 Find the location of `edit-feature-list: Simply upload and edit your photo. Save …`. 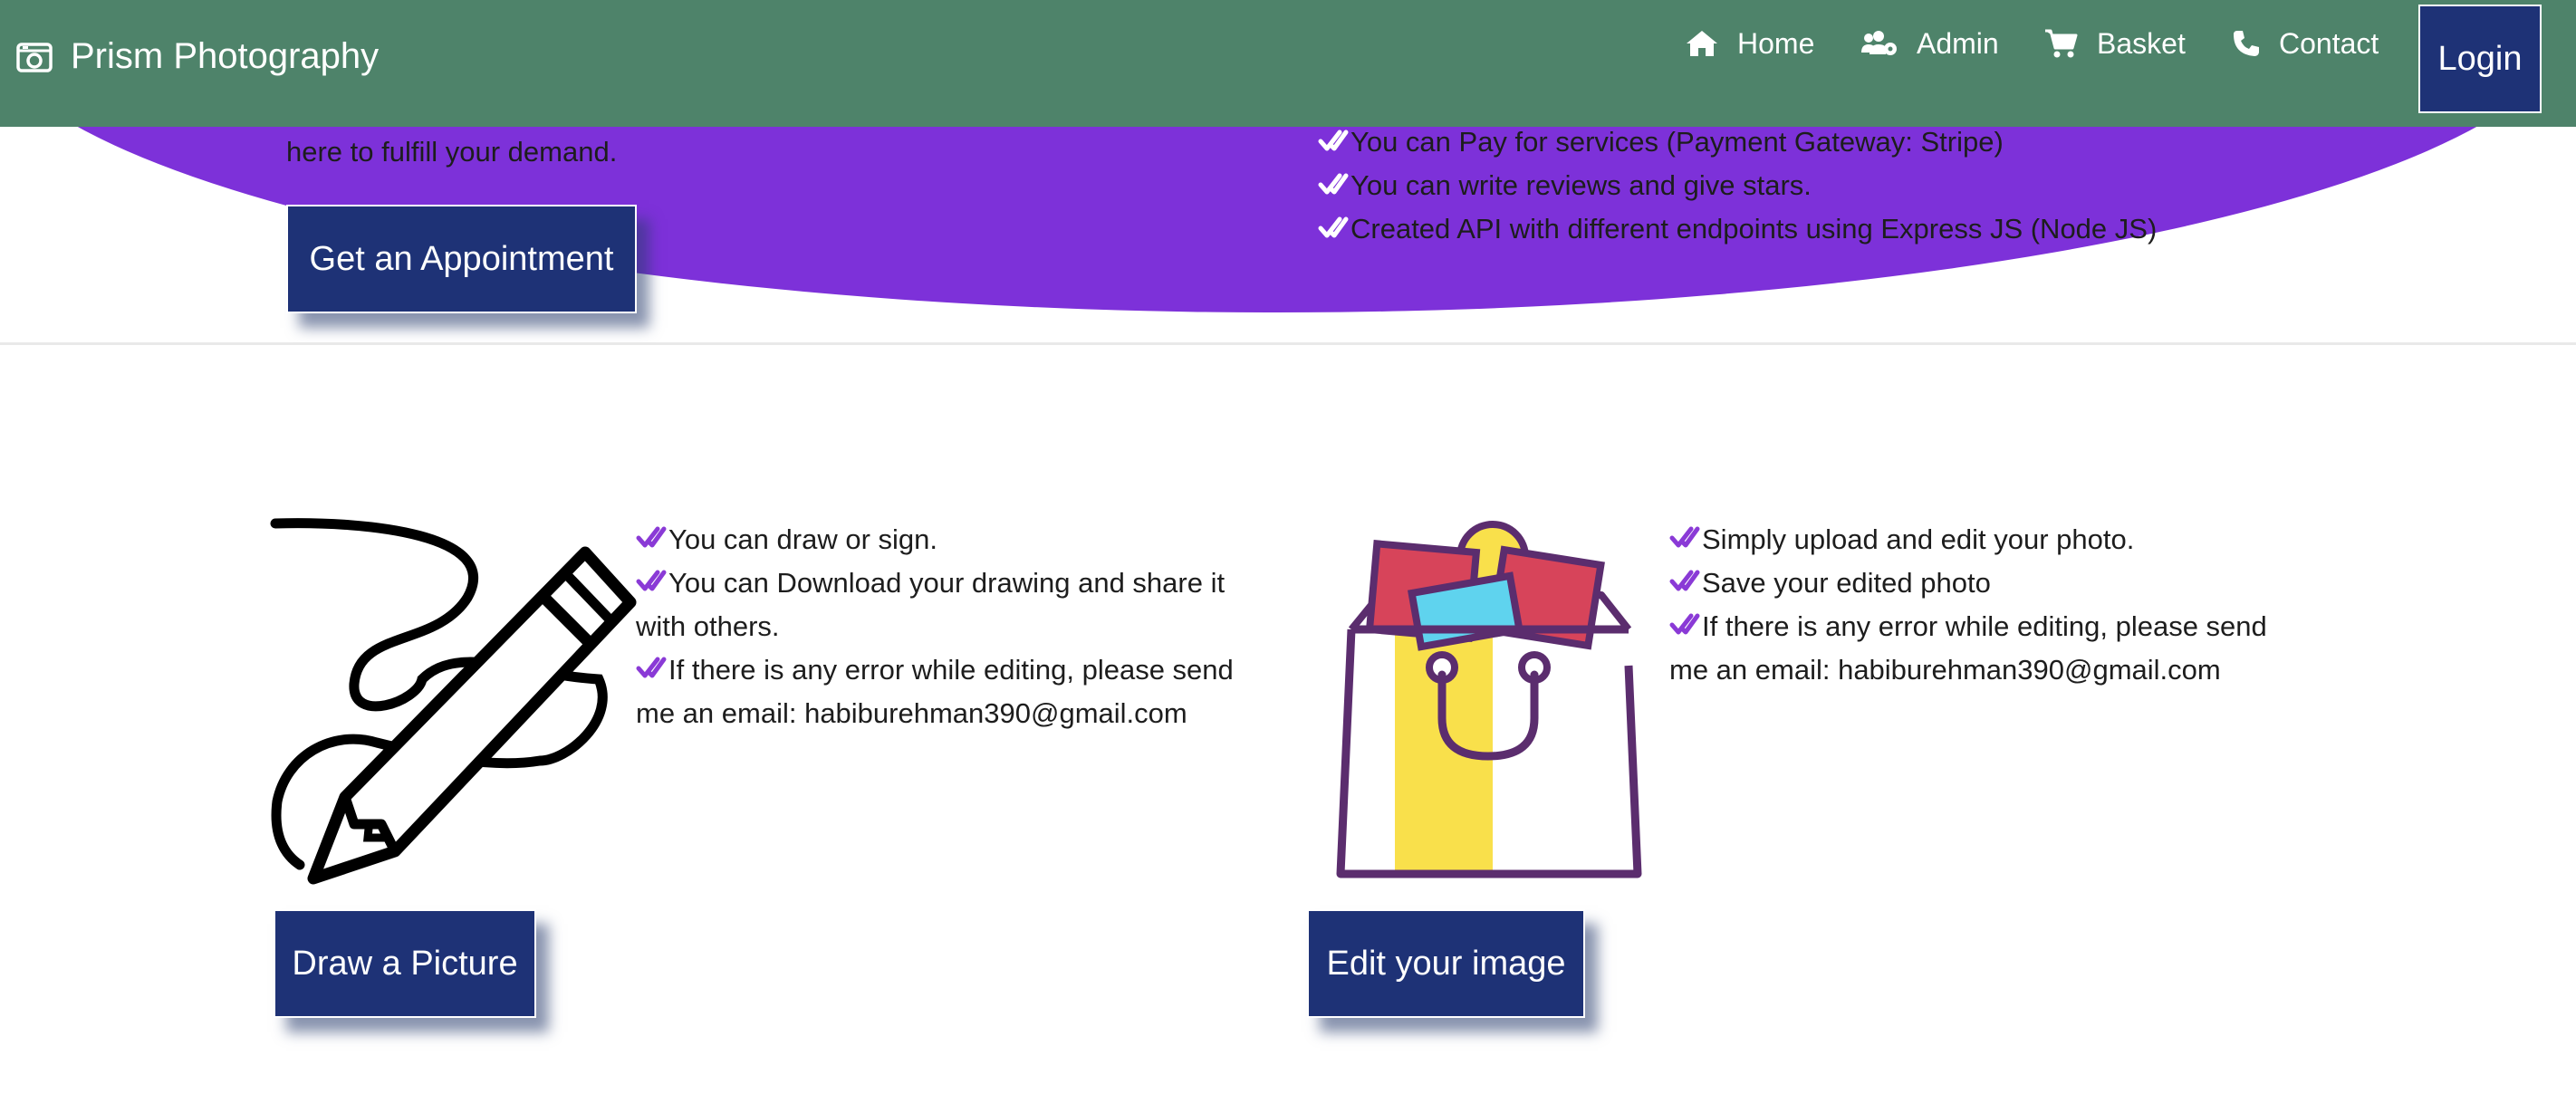

edit-feature-list: Simply upload and edit your photo. Save … is located at coordinates (1977, 605).